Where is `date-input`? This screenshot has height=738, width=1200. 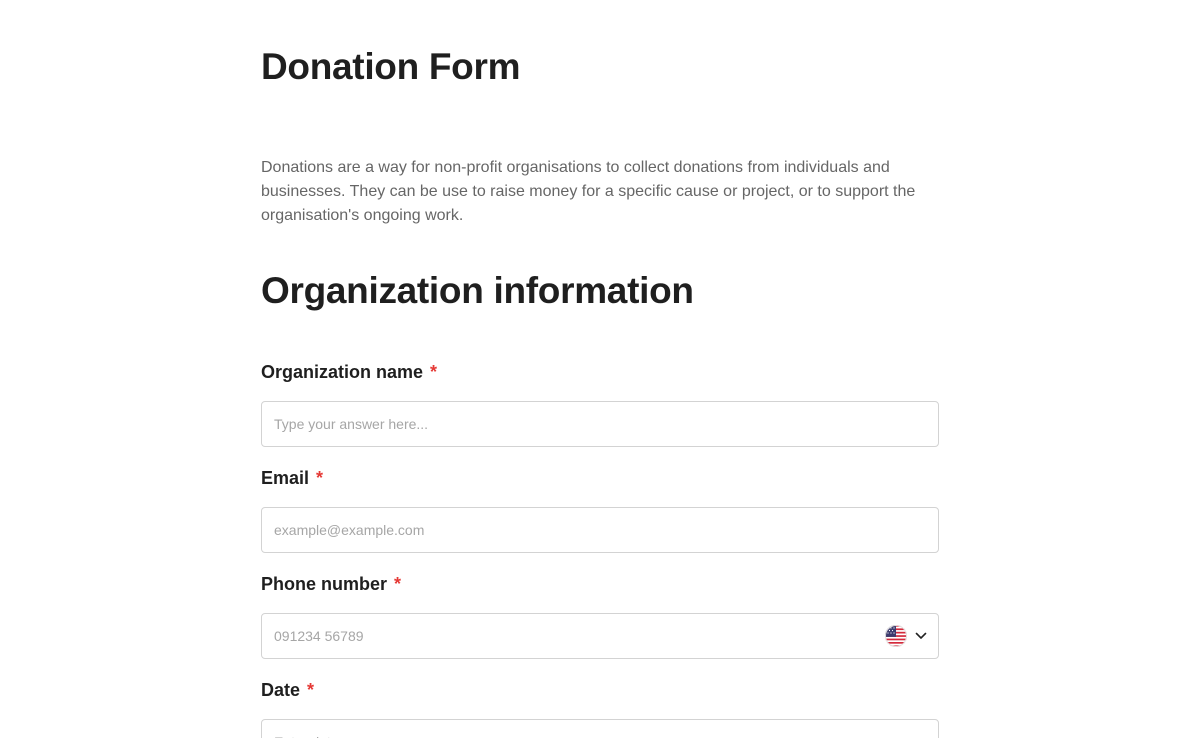
date-input is located at coordinates (600, 728).